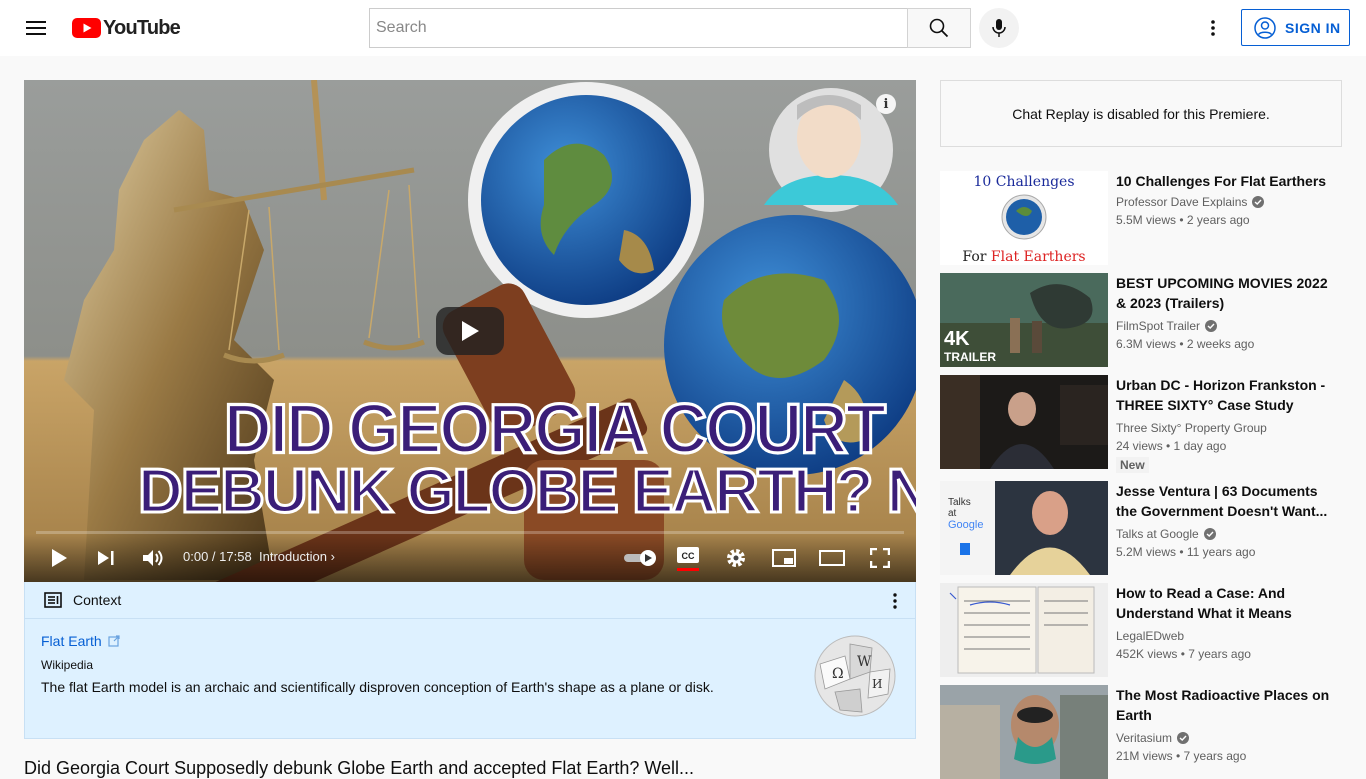  Describe the element at coordinates (36, 28) in the screenshot. I see `menu-icon` at that location.